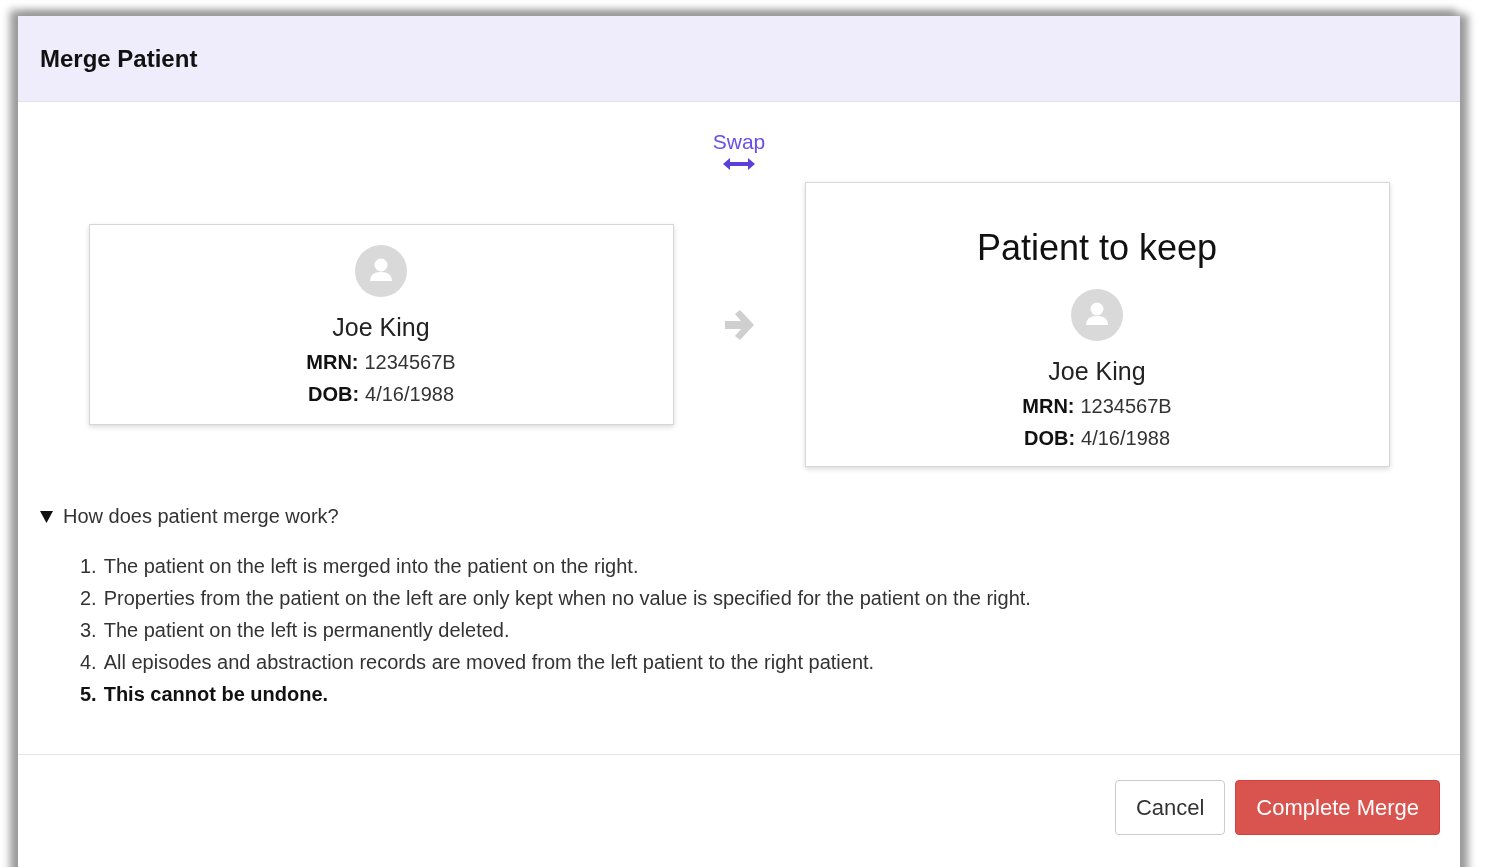  I want to click on step-number: 5., so click(88, 694).